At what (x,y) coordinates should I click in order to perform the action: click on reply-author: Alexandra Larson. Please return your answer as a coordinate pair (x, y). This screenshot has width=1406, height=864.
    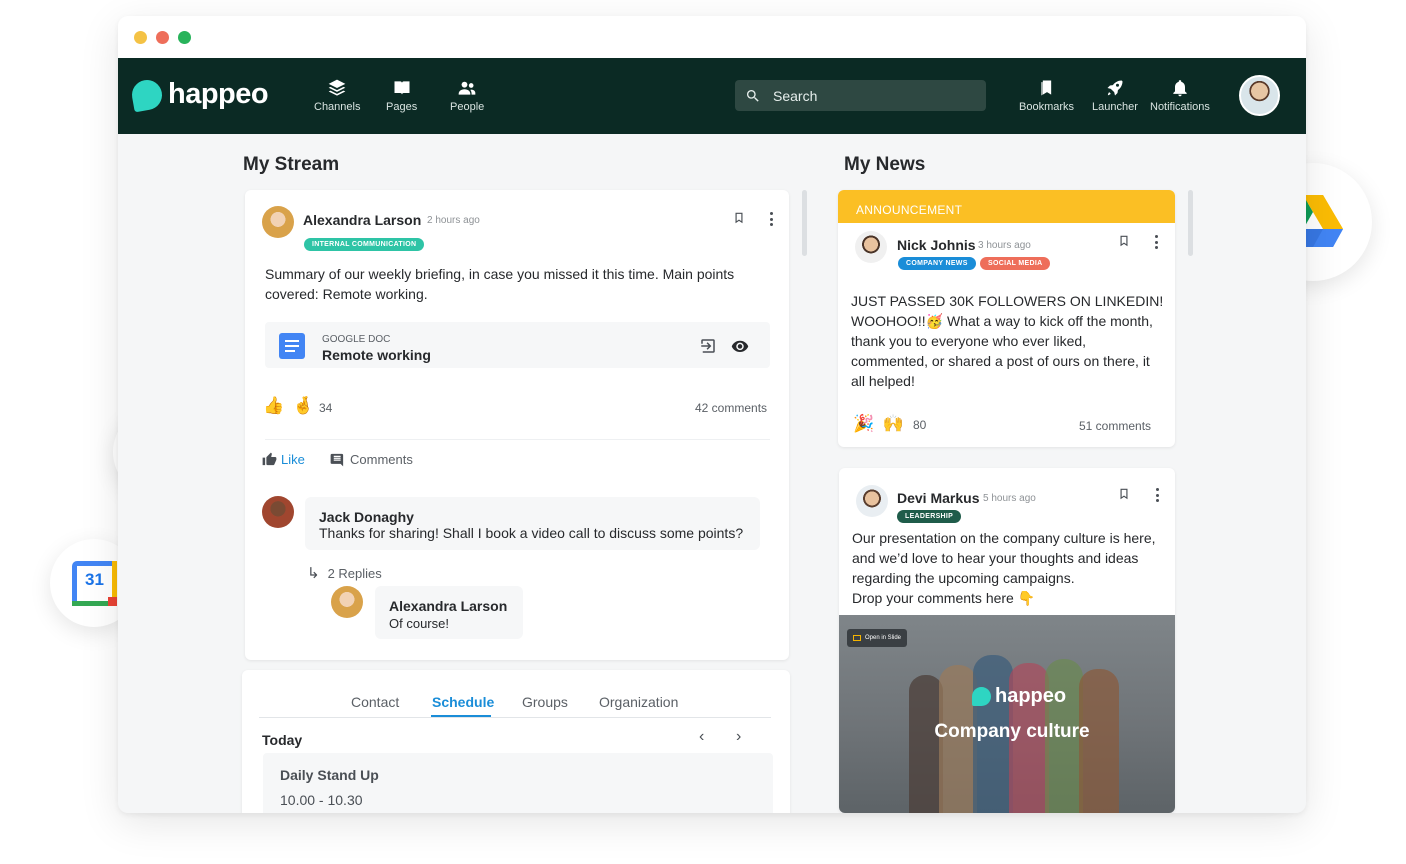
    Looking at the image, I should click on (448, 606).